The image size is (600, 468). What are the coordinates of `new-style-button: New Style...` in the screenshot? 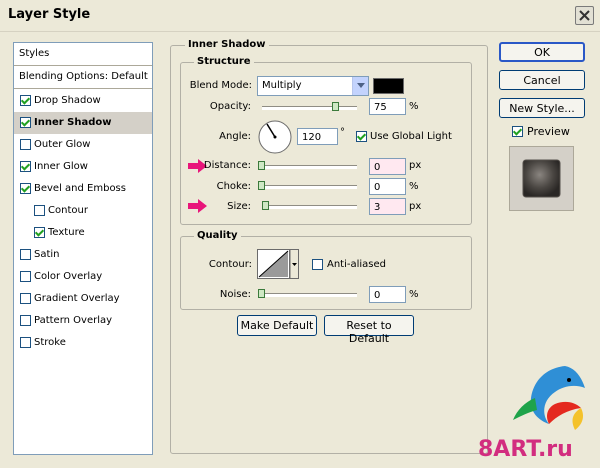 It's located at (542, 108).